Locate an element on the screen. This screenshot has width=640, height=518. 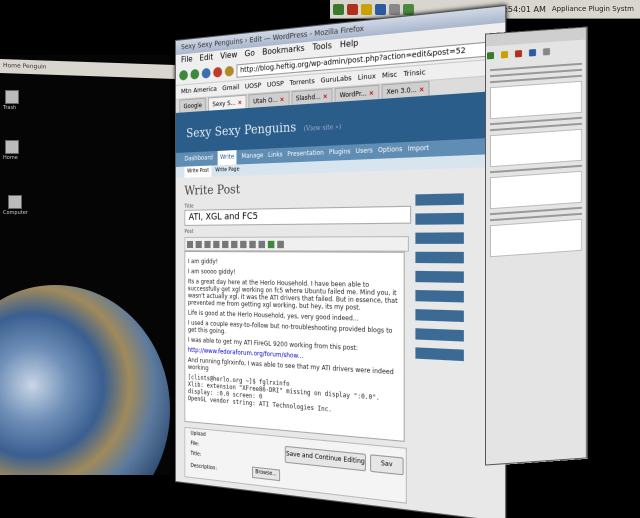
tab-label: Google is located at coordinates (193, 106).